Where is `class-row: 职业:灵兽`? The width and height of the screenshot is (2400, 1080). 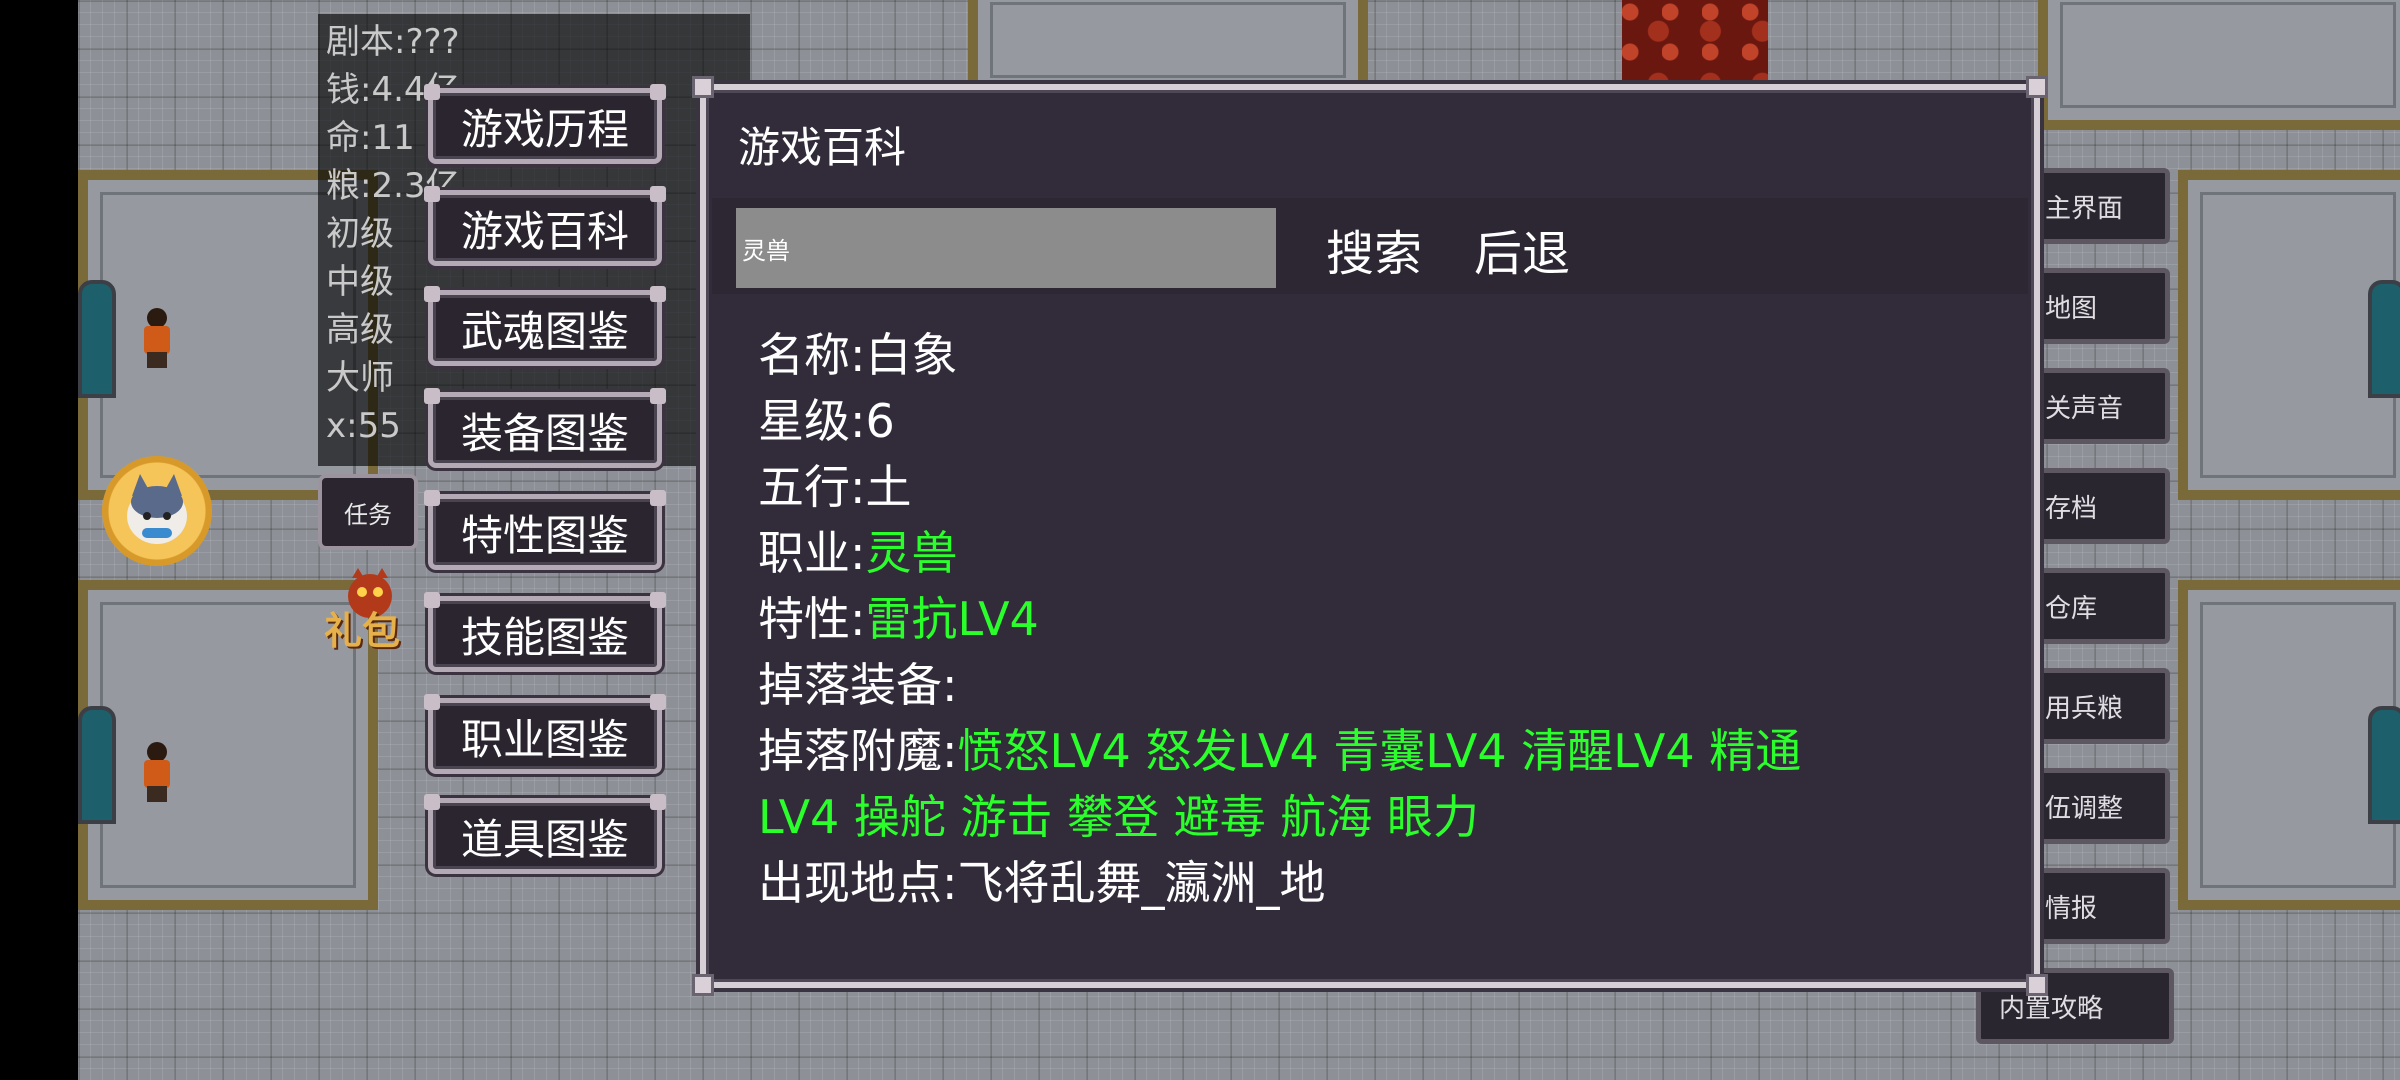
class-row: 职业:灵兽 is located at coordinates (1383, 553).